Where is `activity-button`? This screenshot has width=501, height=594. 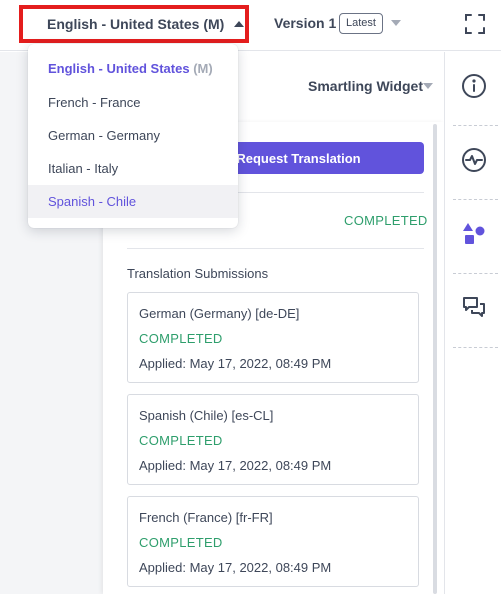 activity-button is located at coordinates (473, 162).